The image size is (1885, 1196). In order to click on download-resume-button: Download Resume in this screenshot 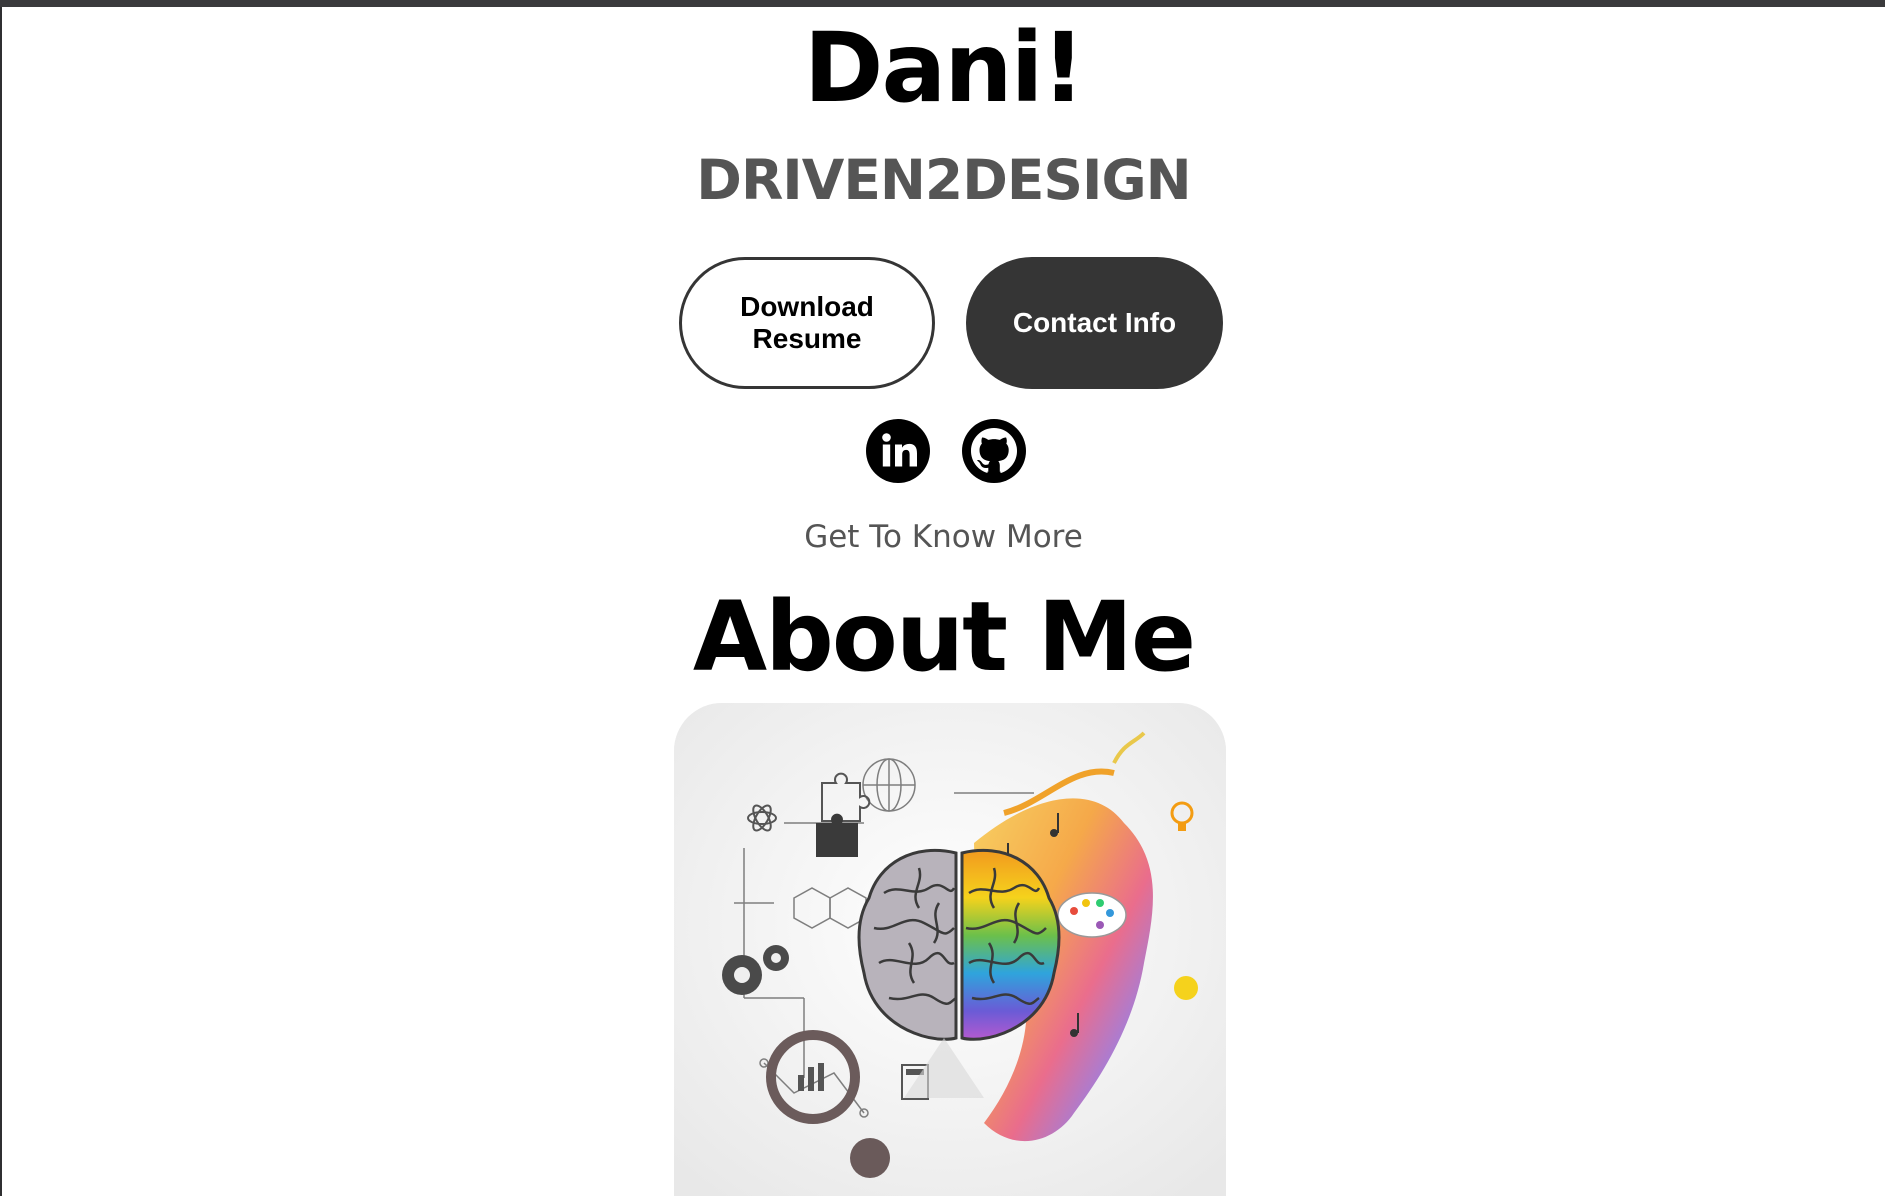, I will do `click(807, 323)`.